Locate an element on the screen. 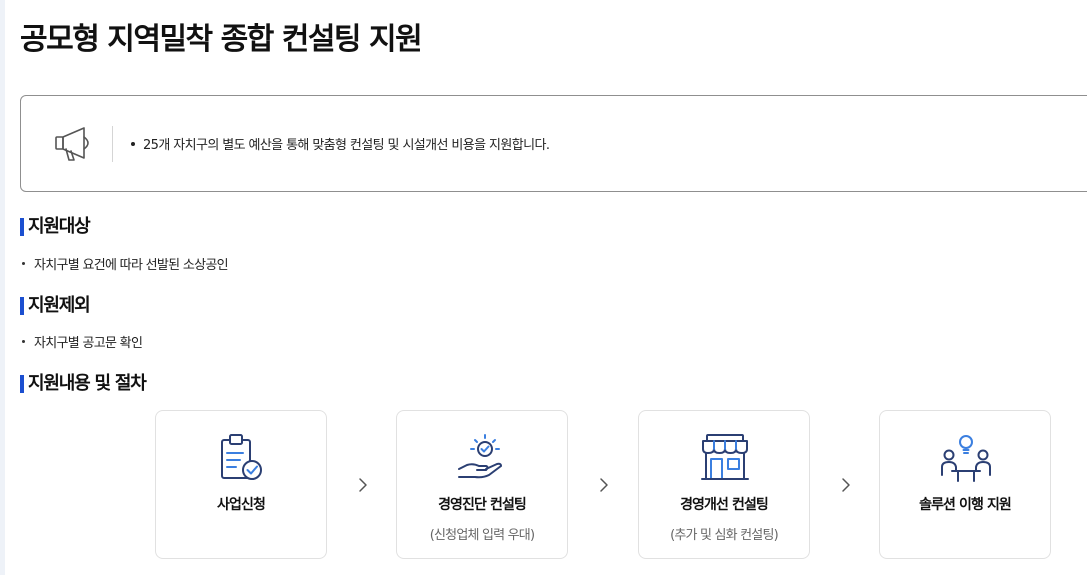 The image size is (1087, 575). section-heading-procedure: 지원내용 및 절차 is located at coordinates (83, 384).